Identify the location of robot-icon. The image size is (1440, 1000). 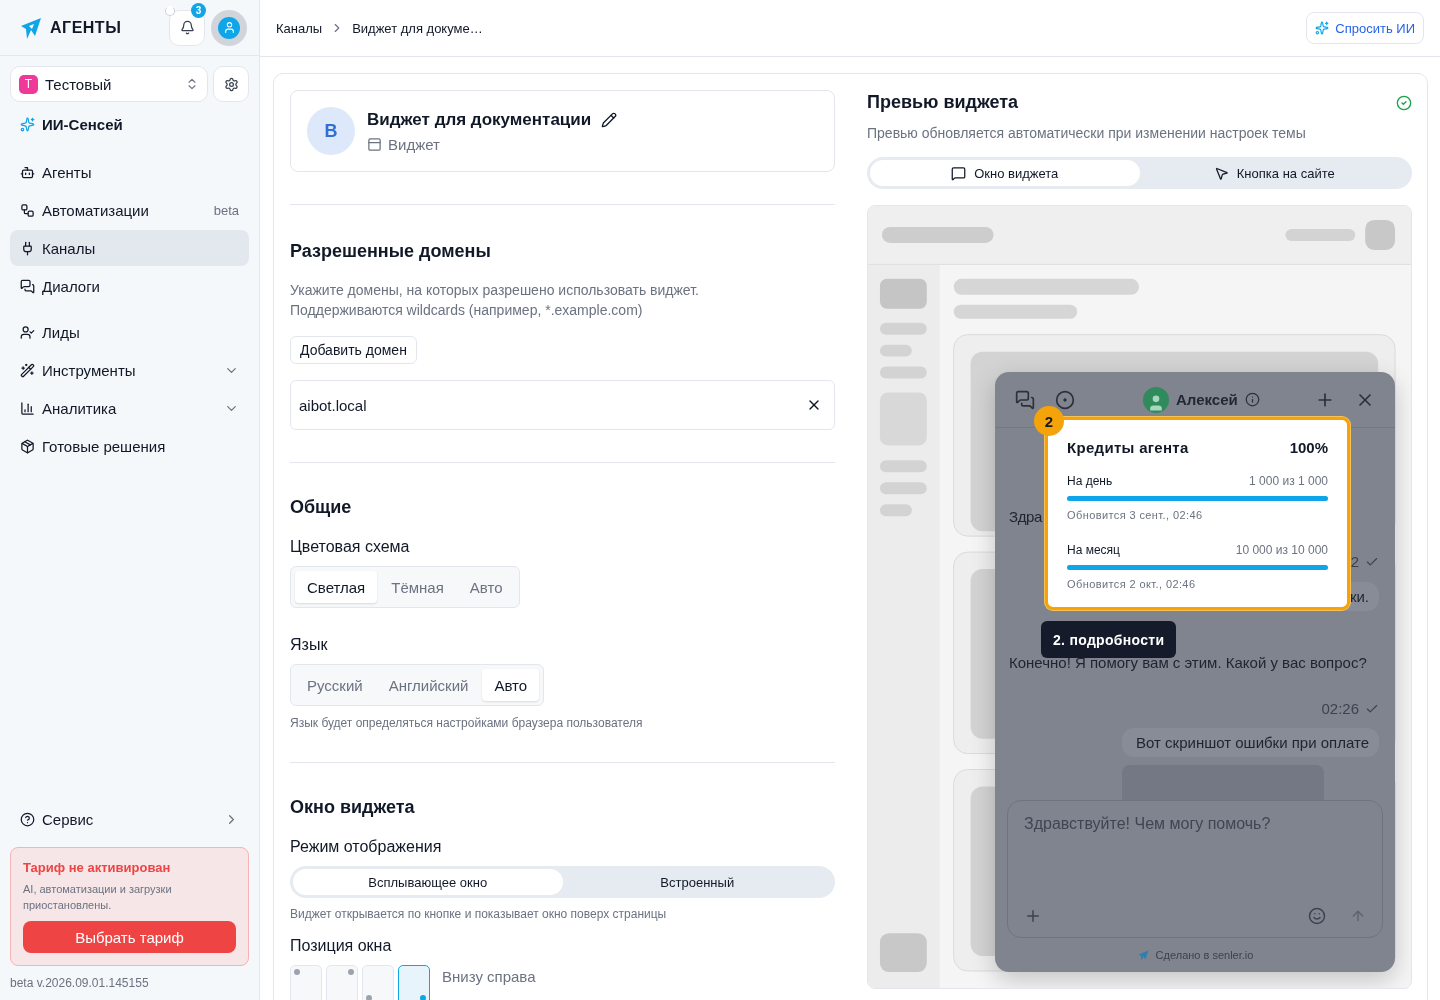
(27, 172).